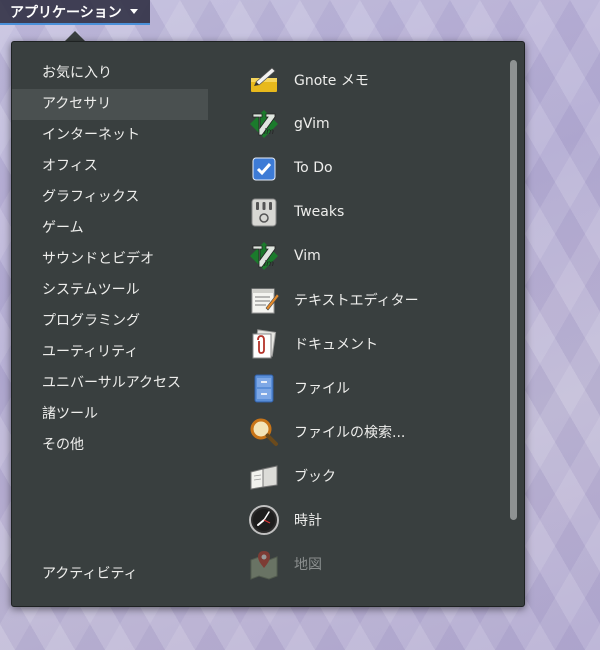  Describe the element at coordinates (307, 256) in the screenshot. I see `app-label: Vim` at that location.